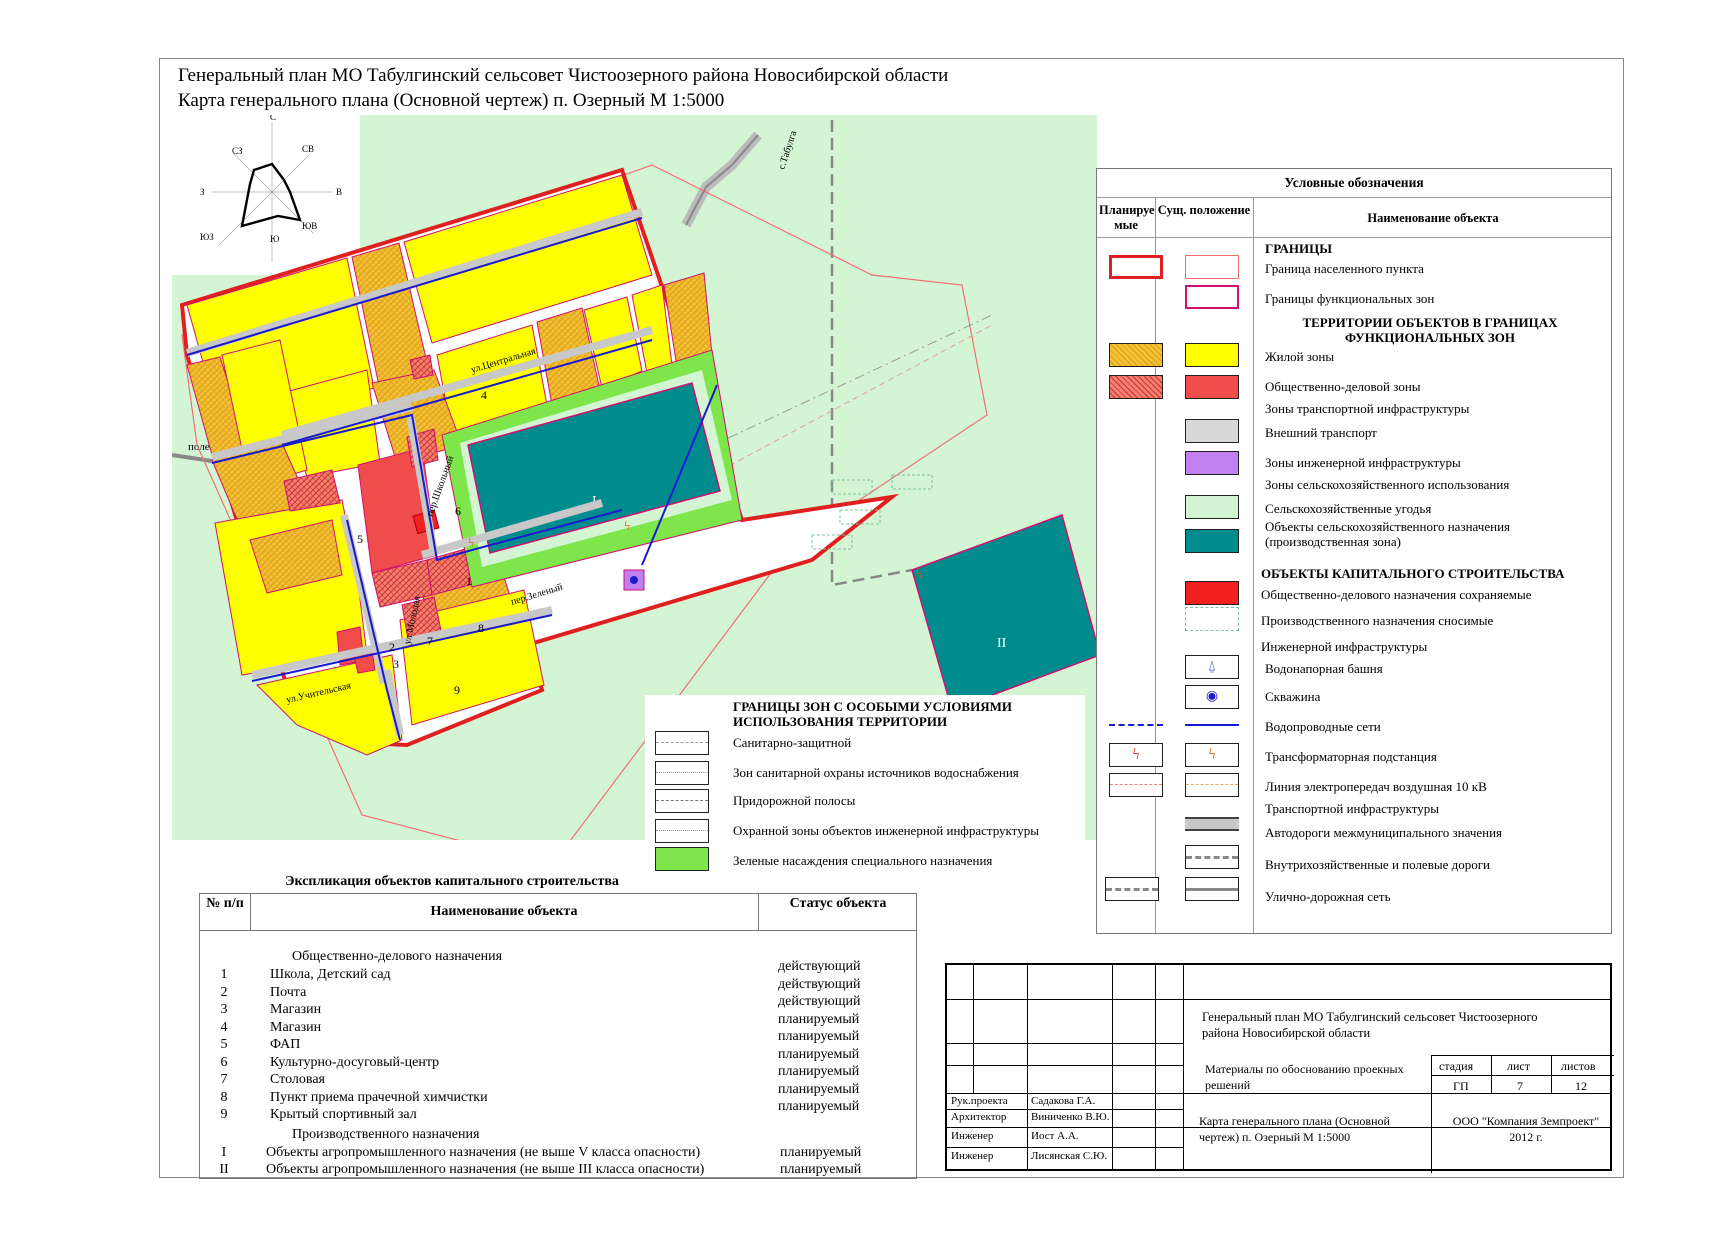  I want to click on explication-col-num: № п/п, so click(225, 903).